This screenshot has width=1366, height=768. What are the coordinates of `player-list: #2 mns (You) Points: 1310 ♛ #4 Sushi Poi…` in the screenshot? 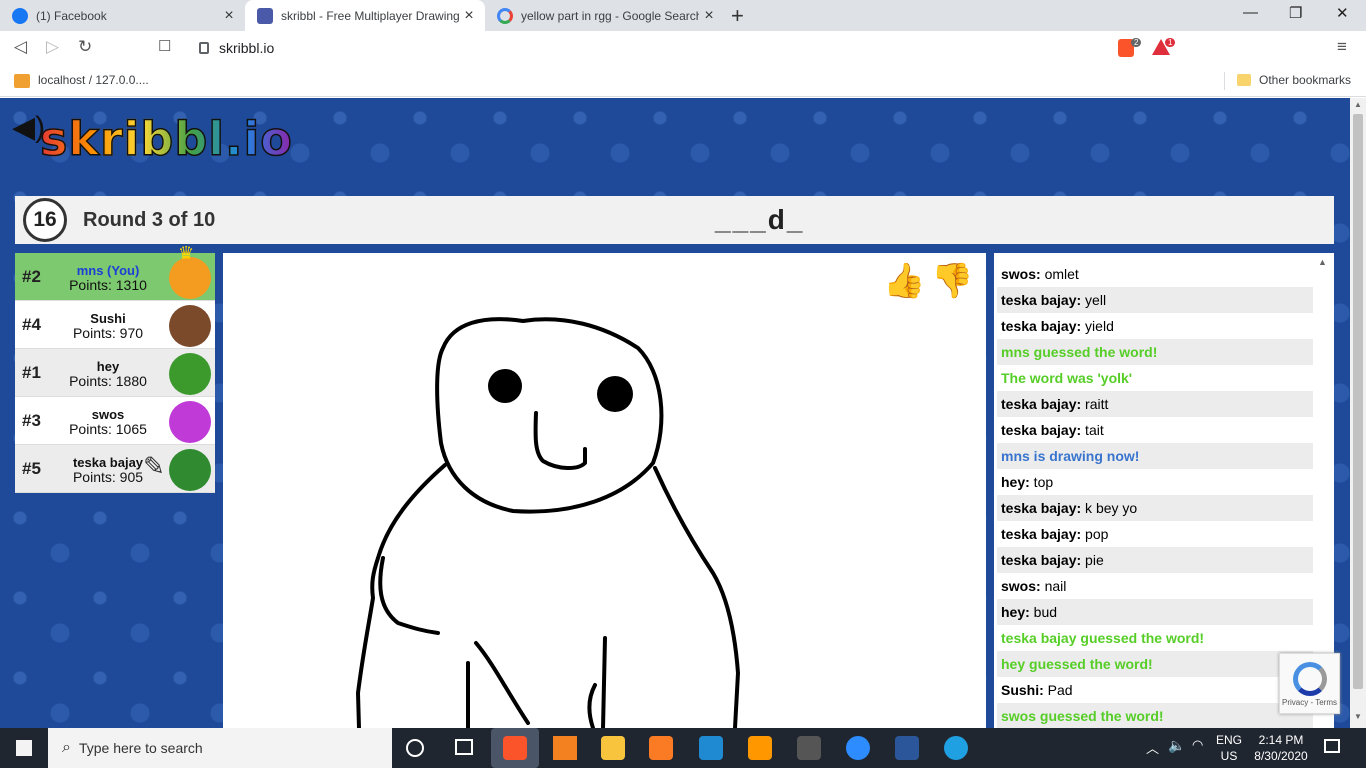 It's located at (115, 368).